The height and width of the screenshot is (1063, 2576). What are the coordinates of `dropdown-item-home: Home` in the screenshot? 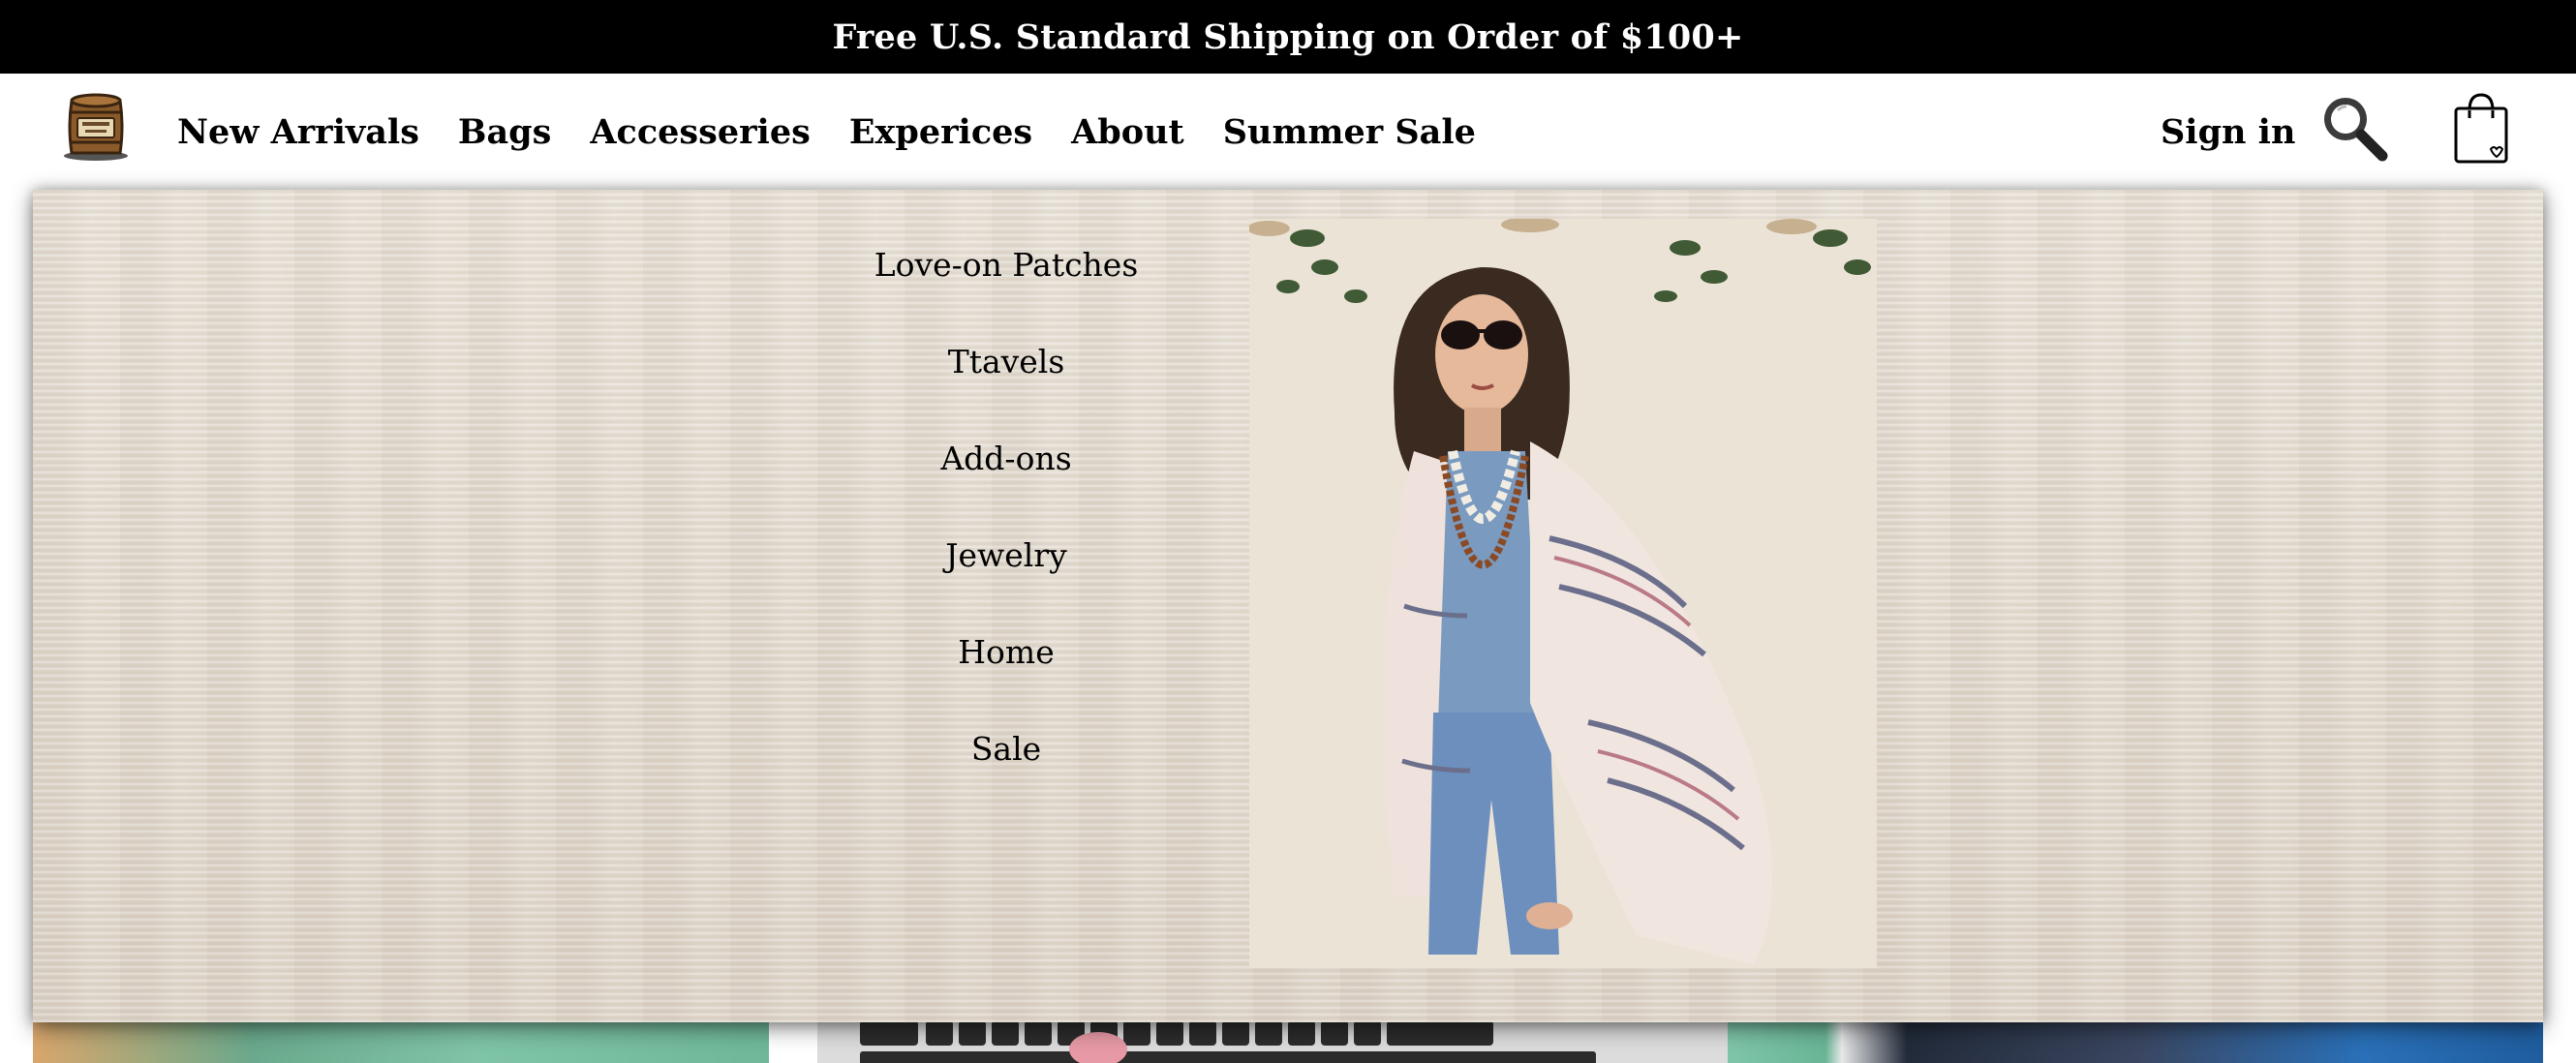 It's located at (1006, 652).